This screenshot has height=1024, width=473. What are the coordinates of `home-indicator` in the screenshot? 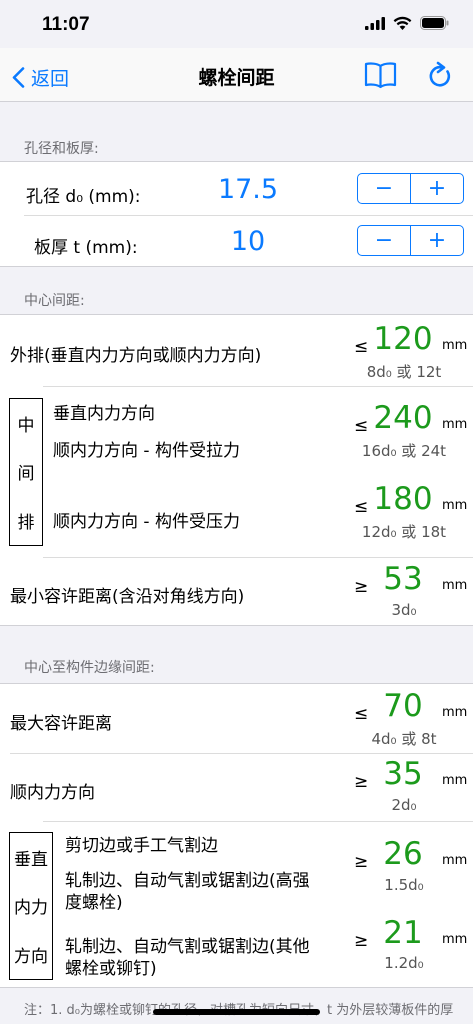 It's located at (236, 1012).